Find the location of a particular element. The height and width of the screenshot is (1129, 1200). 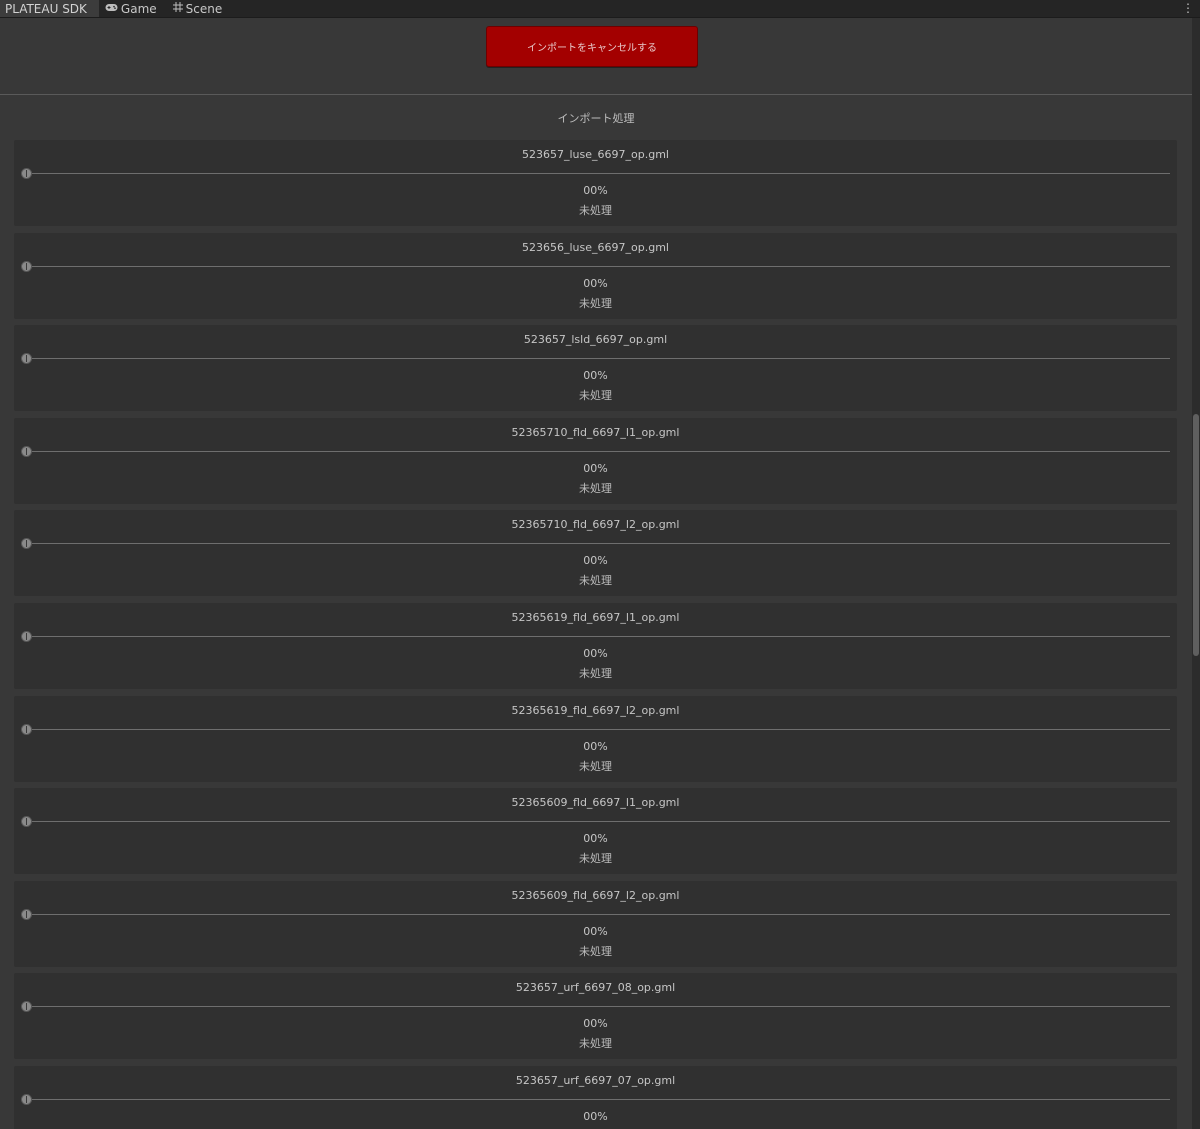

import-item: 523656_luse_6697_op.gml 00% 未処理 is located at coordinates (595, 275).